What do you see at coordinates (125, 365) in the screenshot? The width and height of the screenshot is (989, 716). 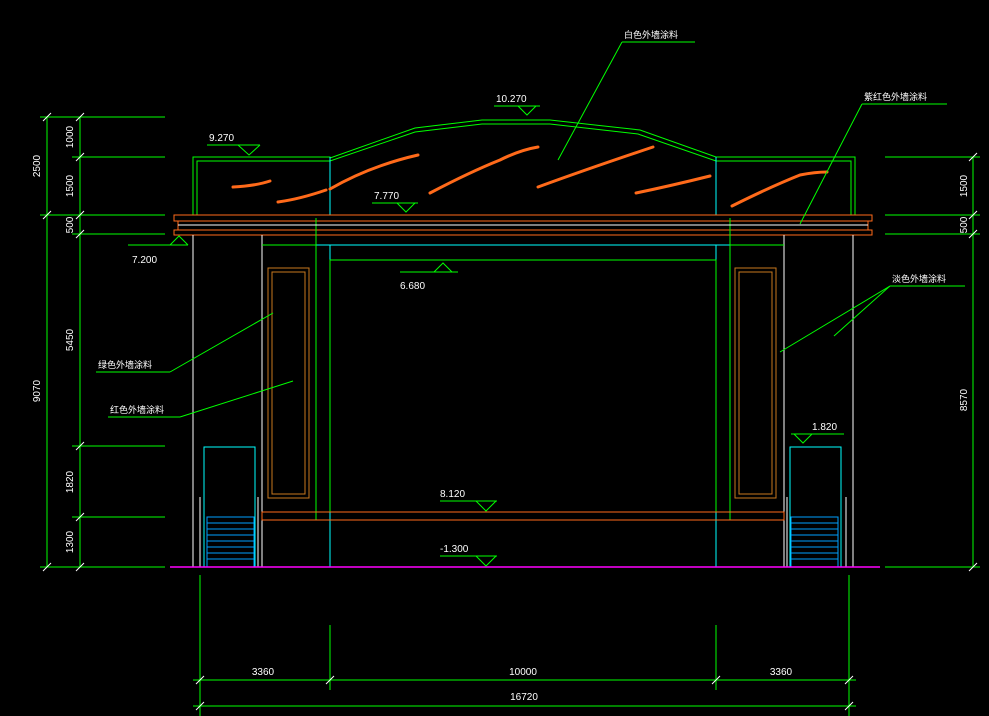 I see `label-green-coating: 绿色外墙涂料` at bounding box center [125, 365].